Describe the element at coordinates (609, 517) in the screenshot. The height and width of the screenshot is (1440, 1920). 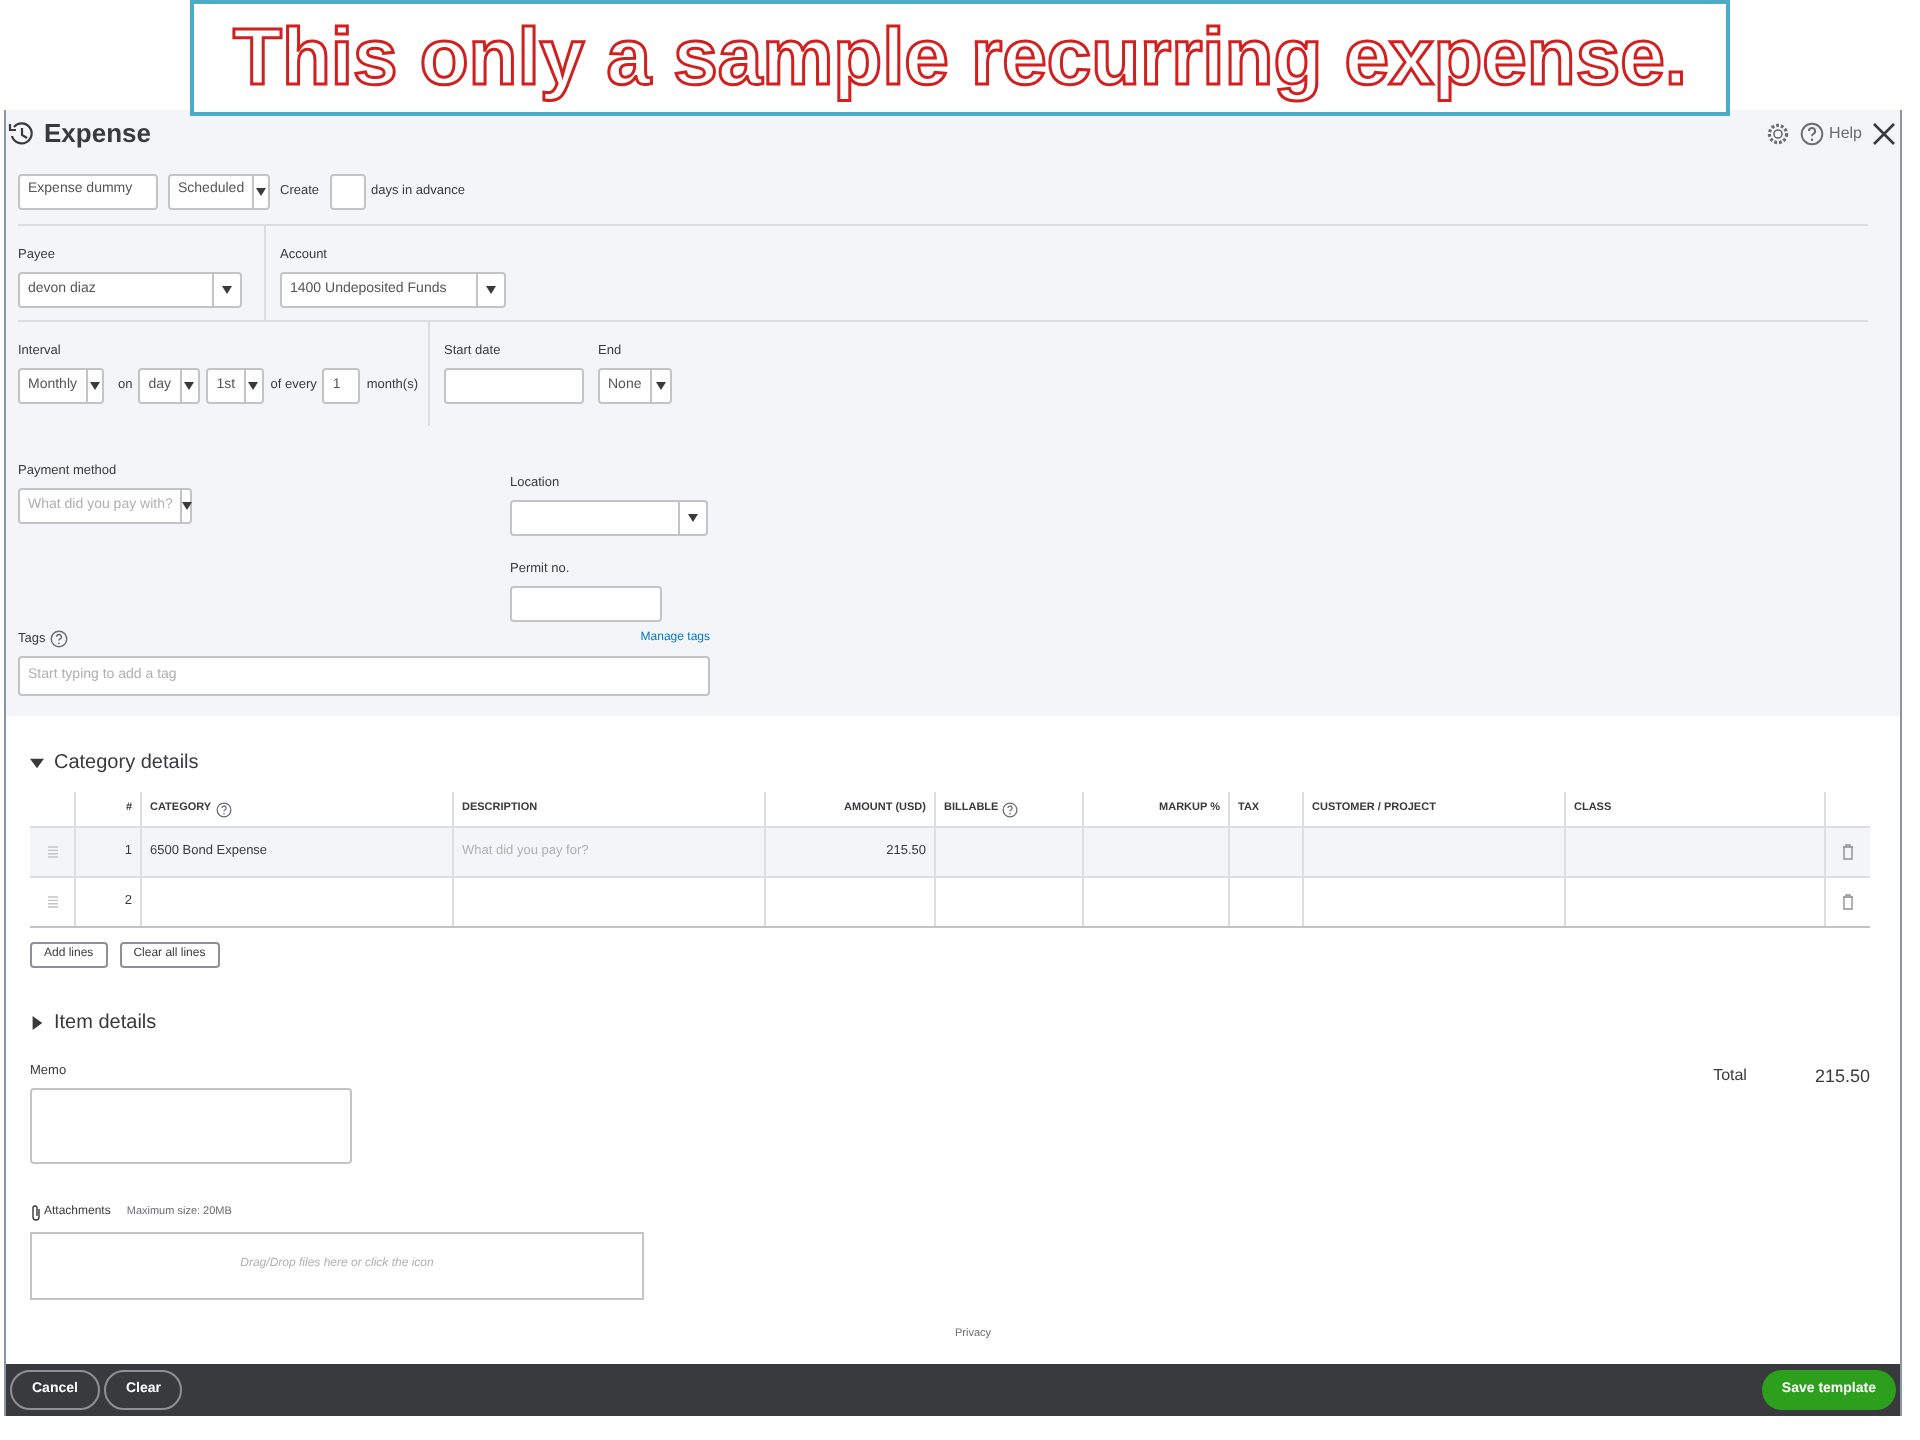
I see `location-dropdown` at that location.